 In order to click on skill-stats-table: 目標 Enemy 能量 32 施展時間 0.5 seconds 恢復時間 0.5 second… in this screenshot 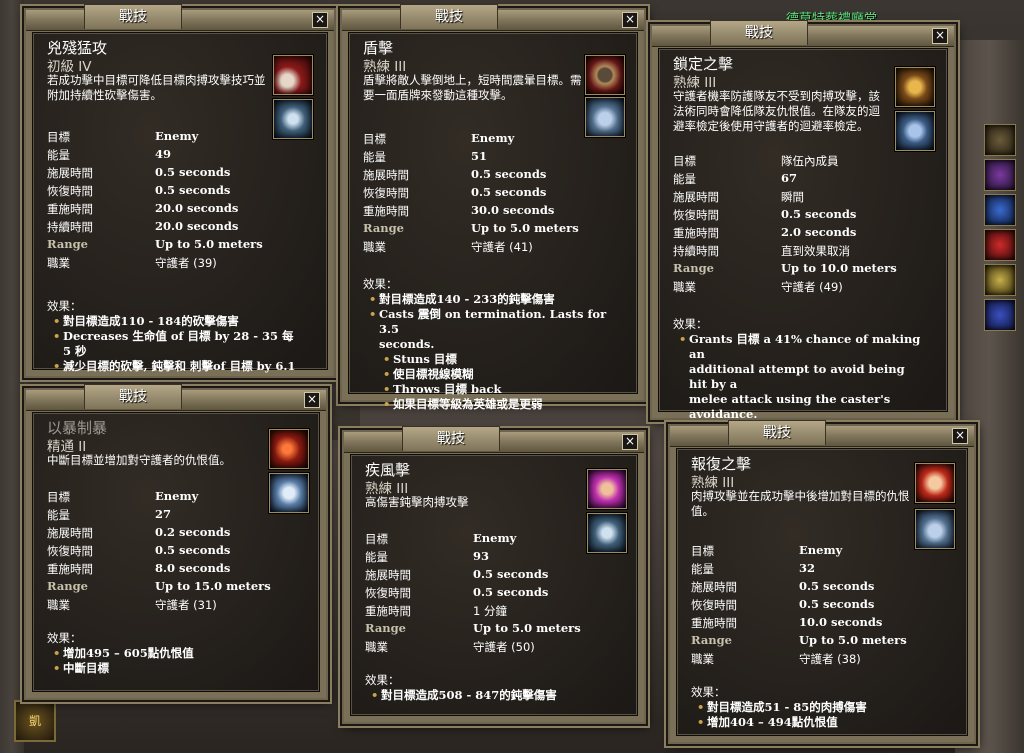, I will do `click(806, 606)`.